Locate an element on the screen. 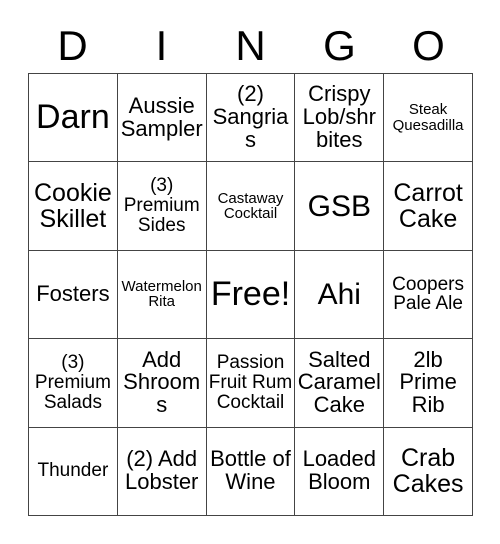 The image size is (500, 544). bingo-cell-label: Aussie Sampler is located at coordinates (161, 116).